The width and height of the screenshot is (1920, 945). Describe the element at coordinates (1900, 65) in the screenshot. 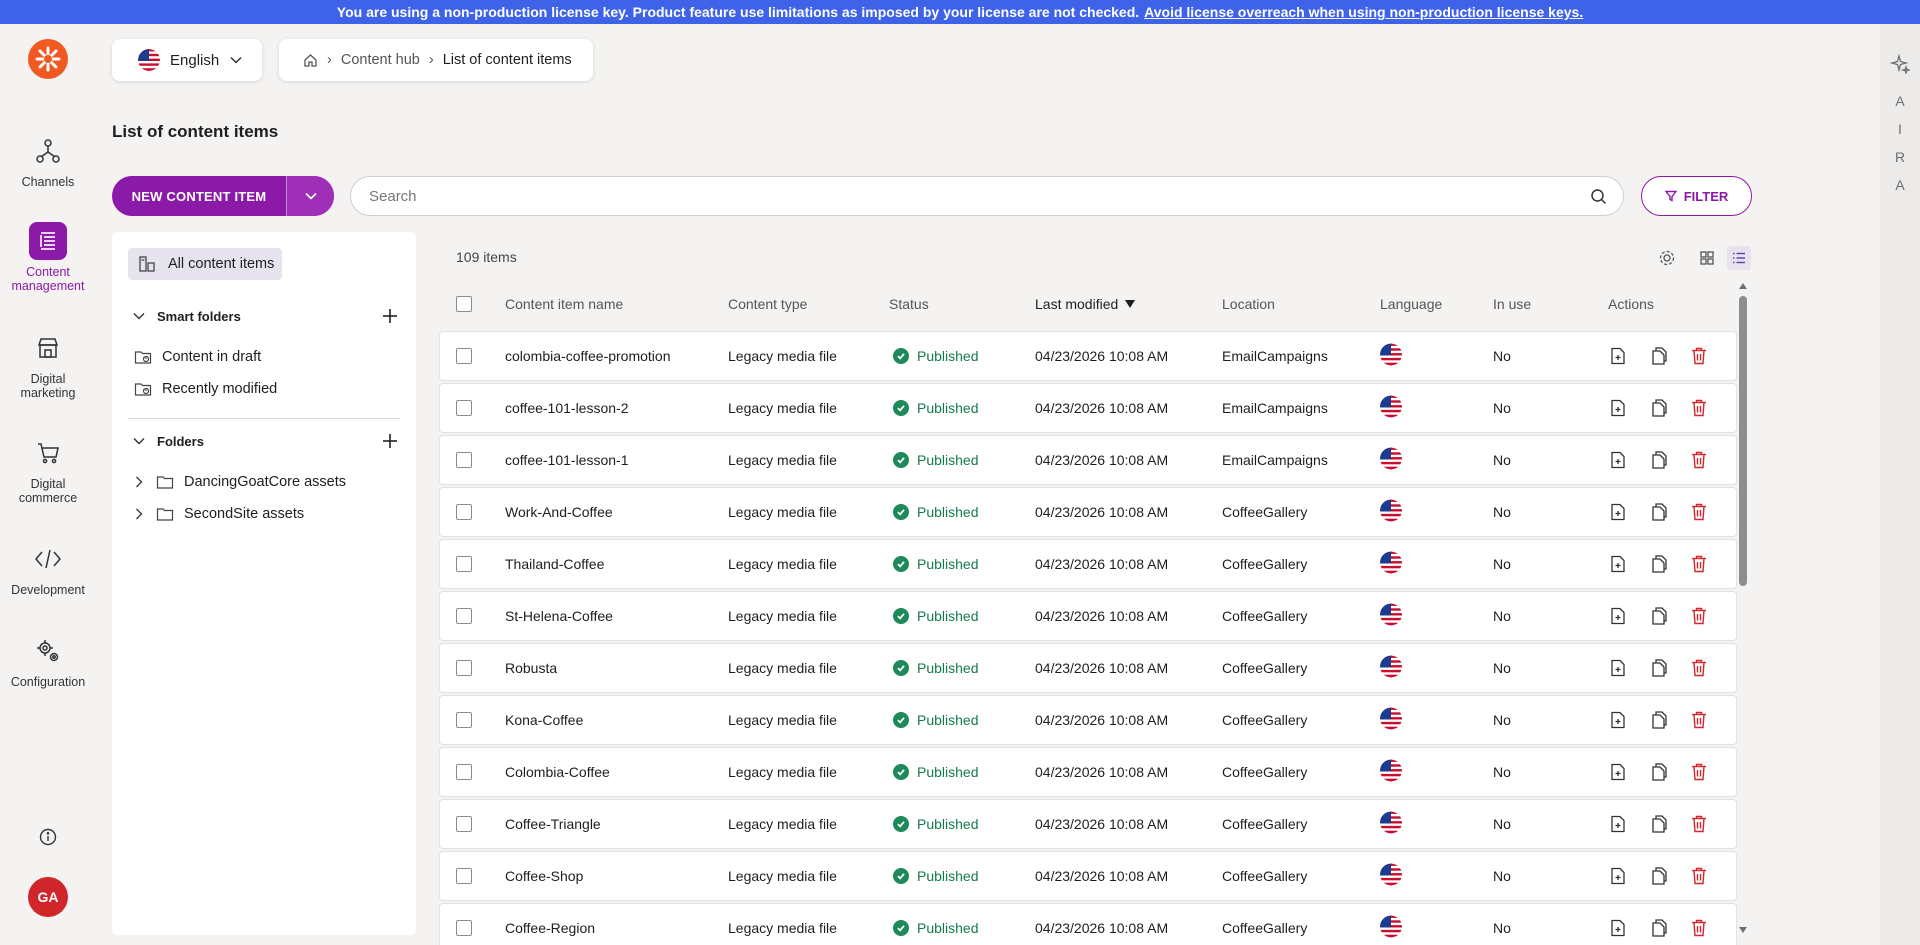

I see `sparkle-icon` at that location.